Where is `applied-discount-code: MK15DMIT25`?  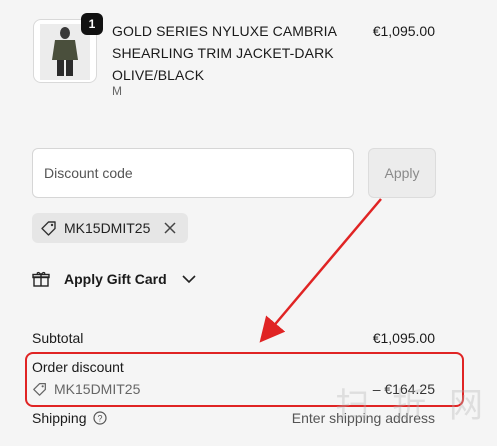
applied-discount-code: MK15DMIT25 is located at coordinates (107, 228).